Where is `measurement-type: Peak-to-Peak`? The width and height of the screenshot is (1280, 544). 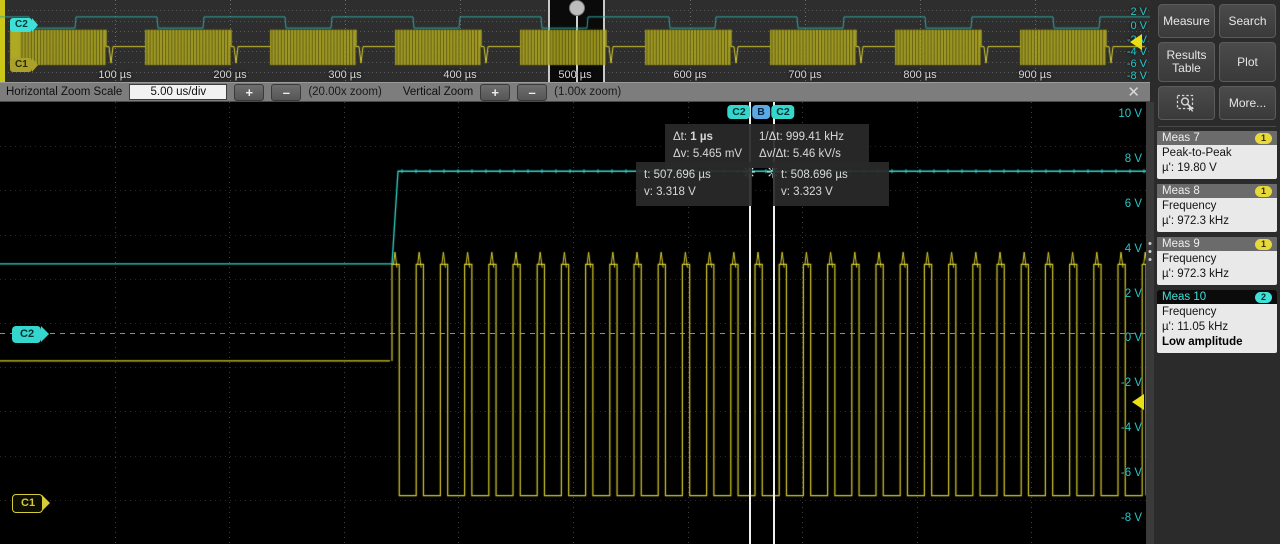
measurement-type: Peak-to-Peak is located at coordinates (1197, 153).